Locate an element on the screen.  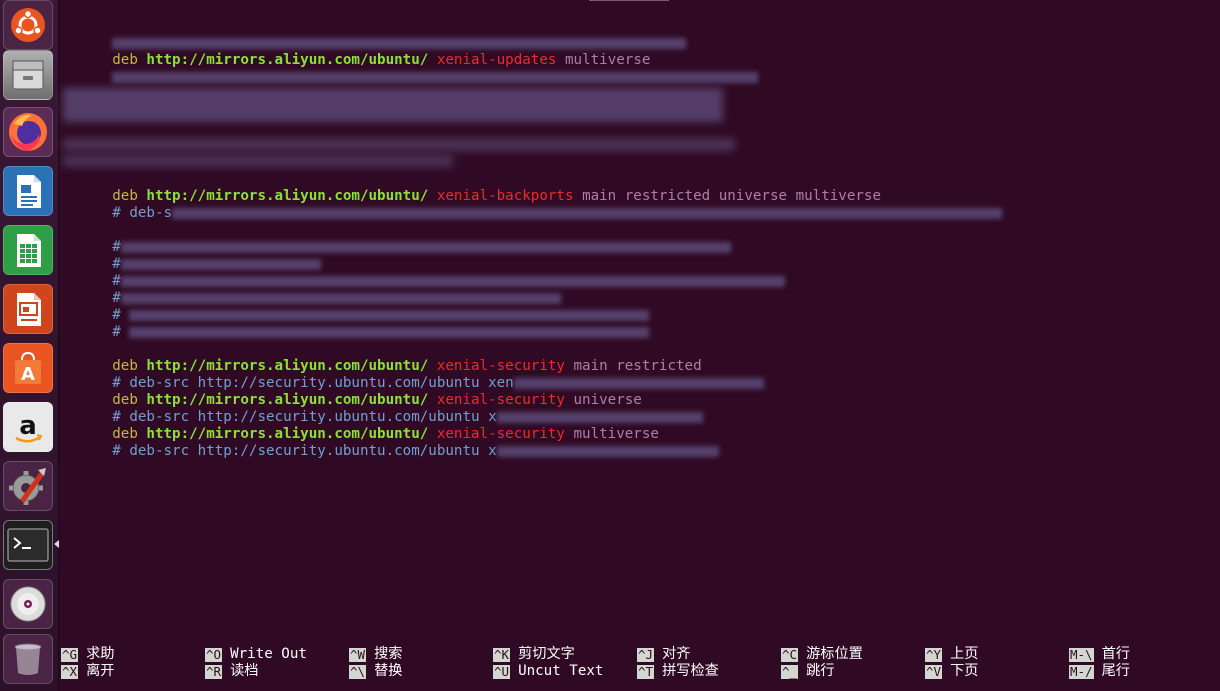
svg-text: a is located at coordinates (28, 426).